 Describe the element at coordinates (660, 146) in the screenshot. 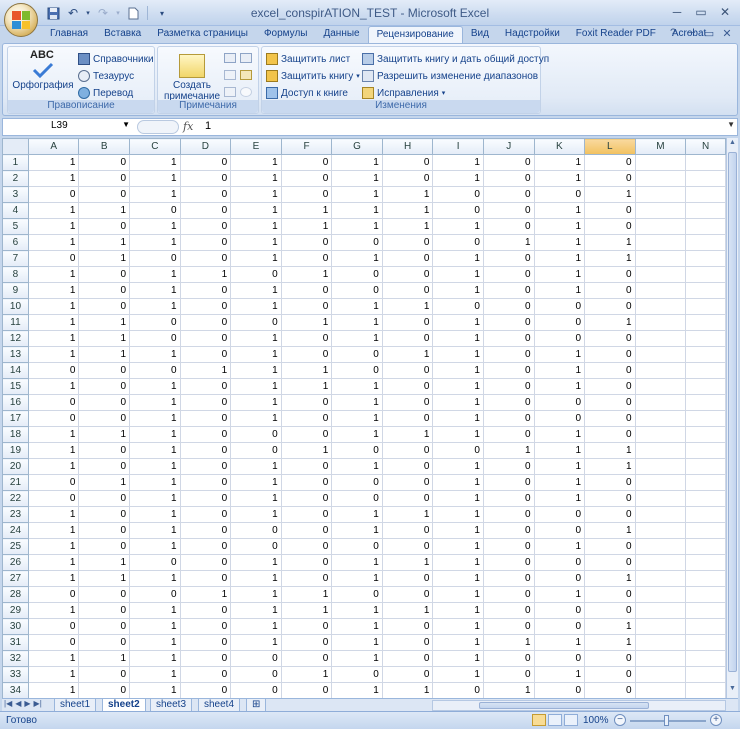

I see `column-header: M` at that location.